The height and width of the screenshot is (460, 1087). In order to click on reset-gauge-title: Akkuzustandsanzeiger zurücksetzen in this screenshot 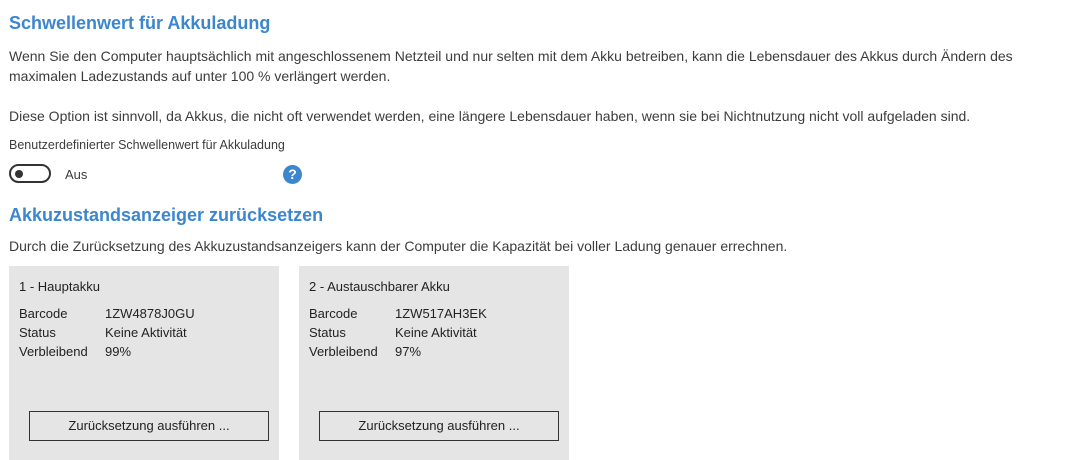, I will do `click(166, 215)`.